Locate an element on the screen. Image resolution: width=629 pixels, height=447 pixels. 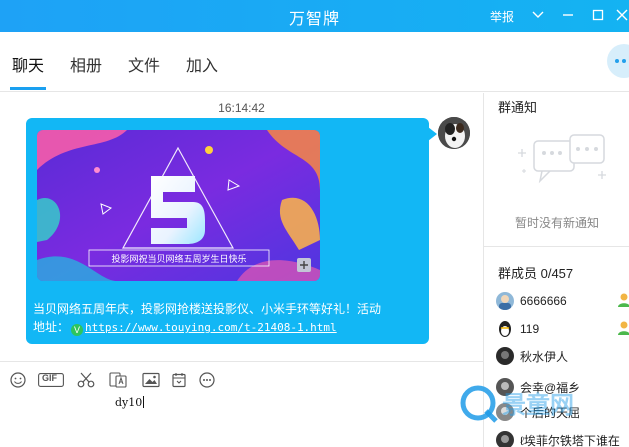
more-options-button is located at coordinates (618, 61).